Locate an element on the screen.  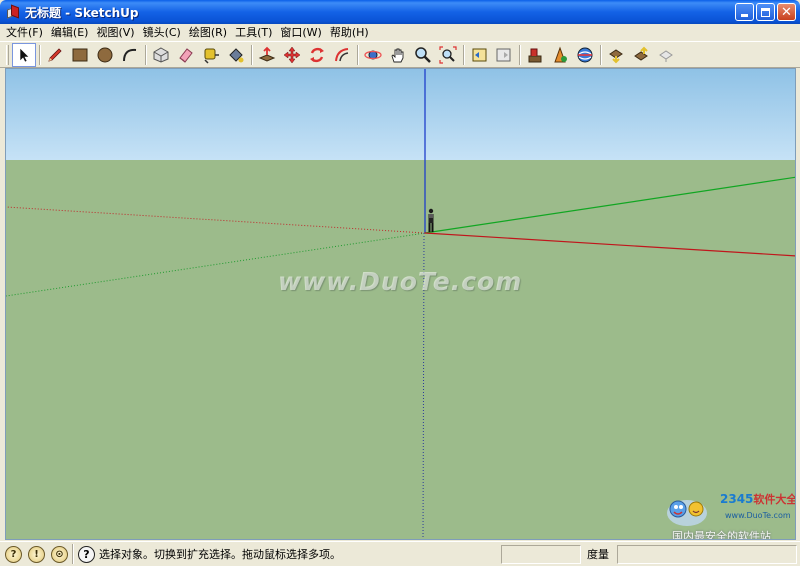
pan-tool-button is located at coordinates (398, 55).